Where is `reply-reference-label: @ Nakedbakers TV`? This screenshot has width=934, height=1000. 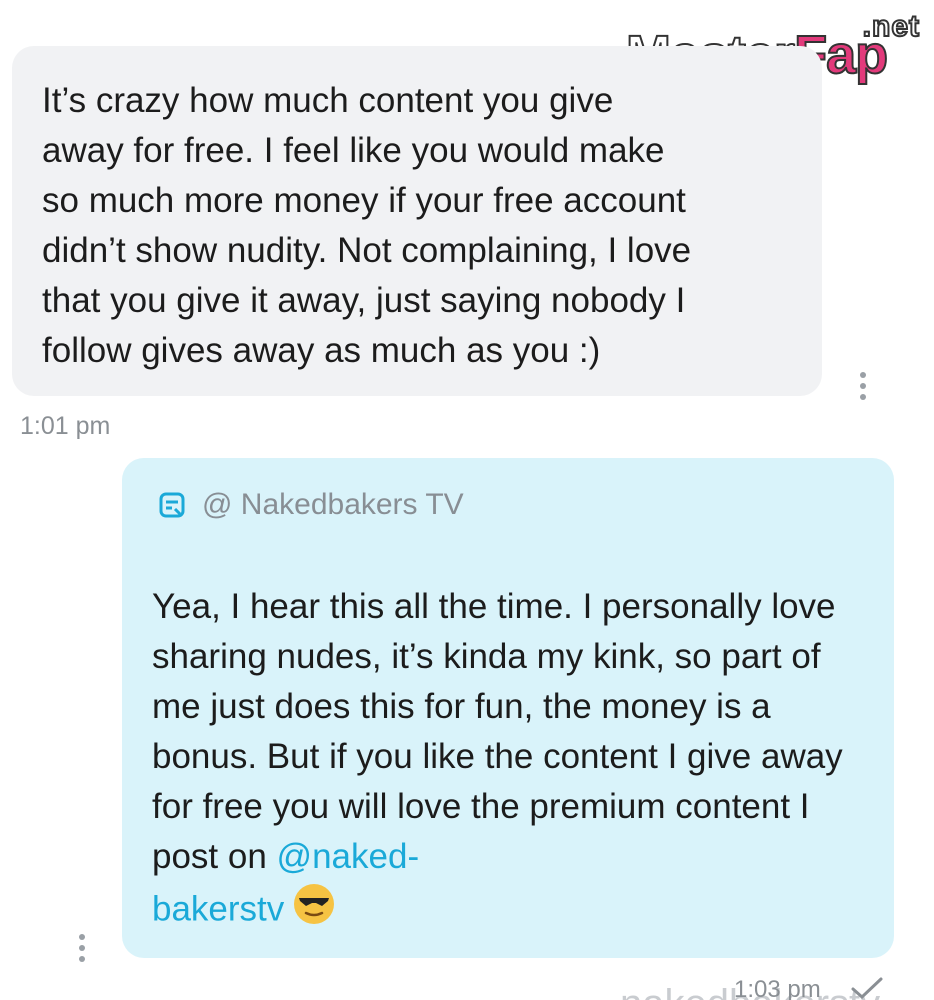 reply-reference-label: @ Nakedbakers TV is located at coordinates (333, 504).